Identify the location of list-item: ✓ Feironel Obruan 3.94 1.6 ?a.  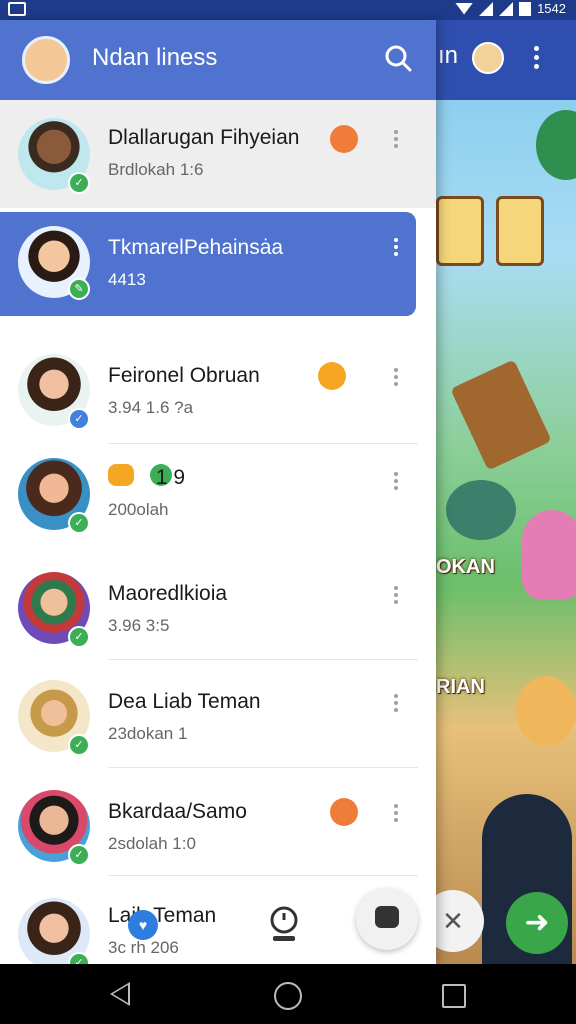
(218, 390).